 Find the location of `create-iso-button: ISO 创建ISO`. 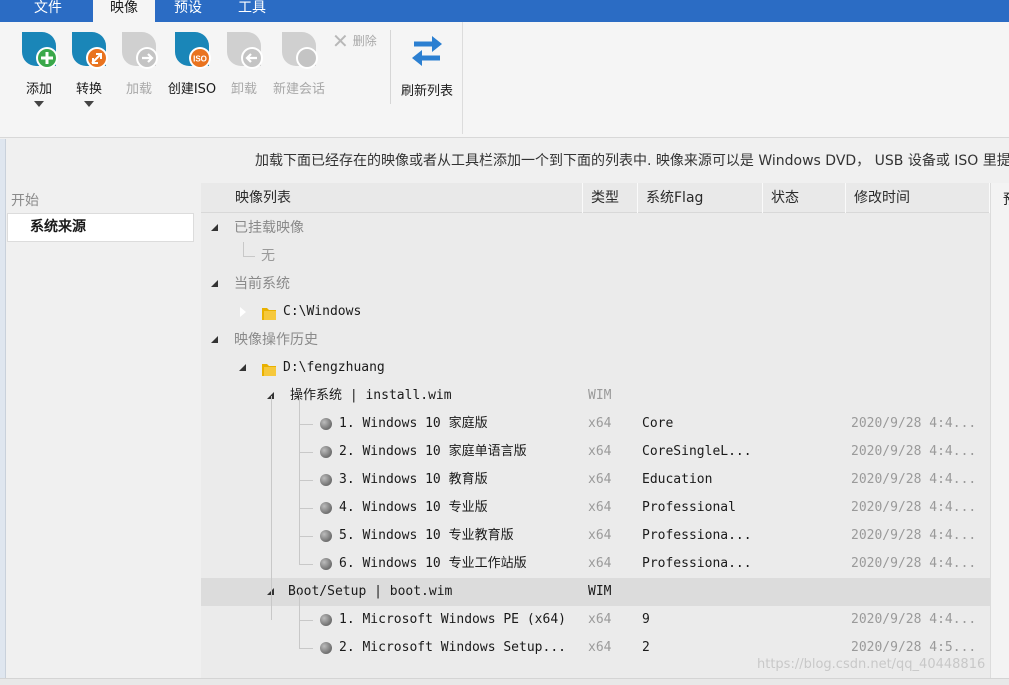

create-iso-button: ISO 创建ISO is located at coordinates (192, 62).